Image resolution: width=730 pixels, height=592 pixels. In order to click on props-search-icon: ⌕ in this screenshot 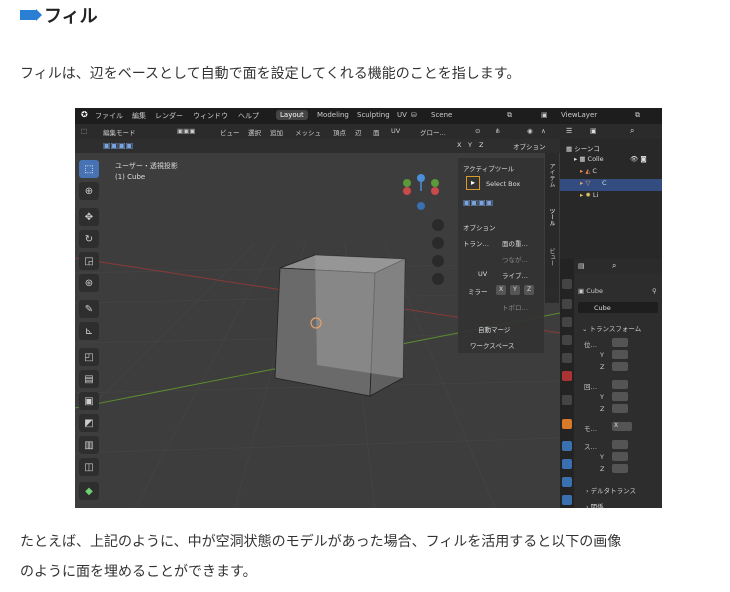, I will do `click(614, 266)`.